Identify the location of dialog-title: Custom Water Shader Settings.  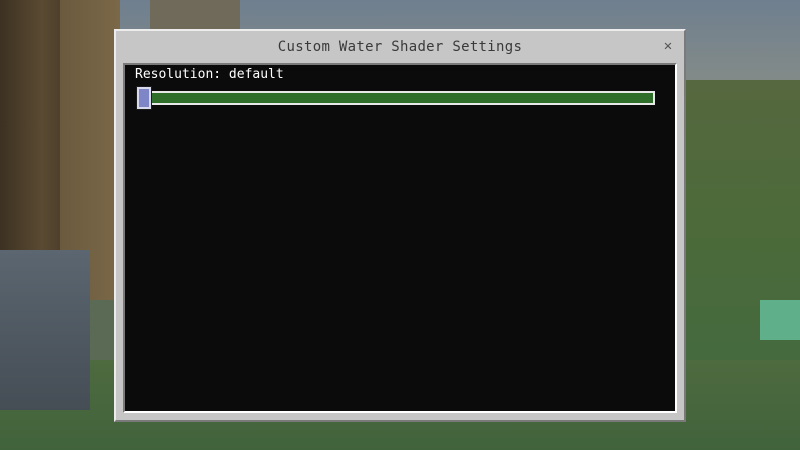
(400, 47).